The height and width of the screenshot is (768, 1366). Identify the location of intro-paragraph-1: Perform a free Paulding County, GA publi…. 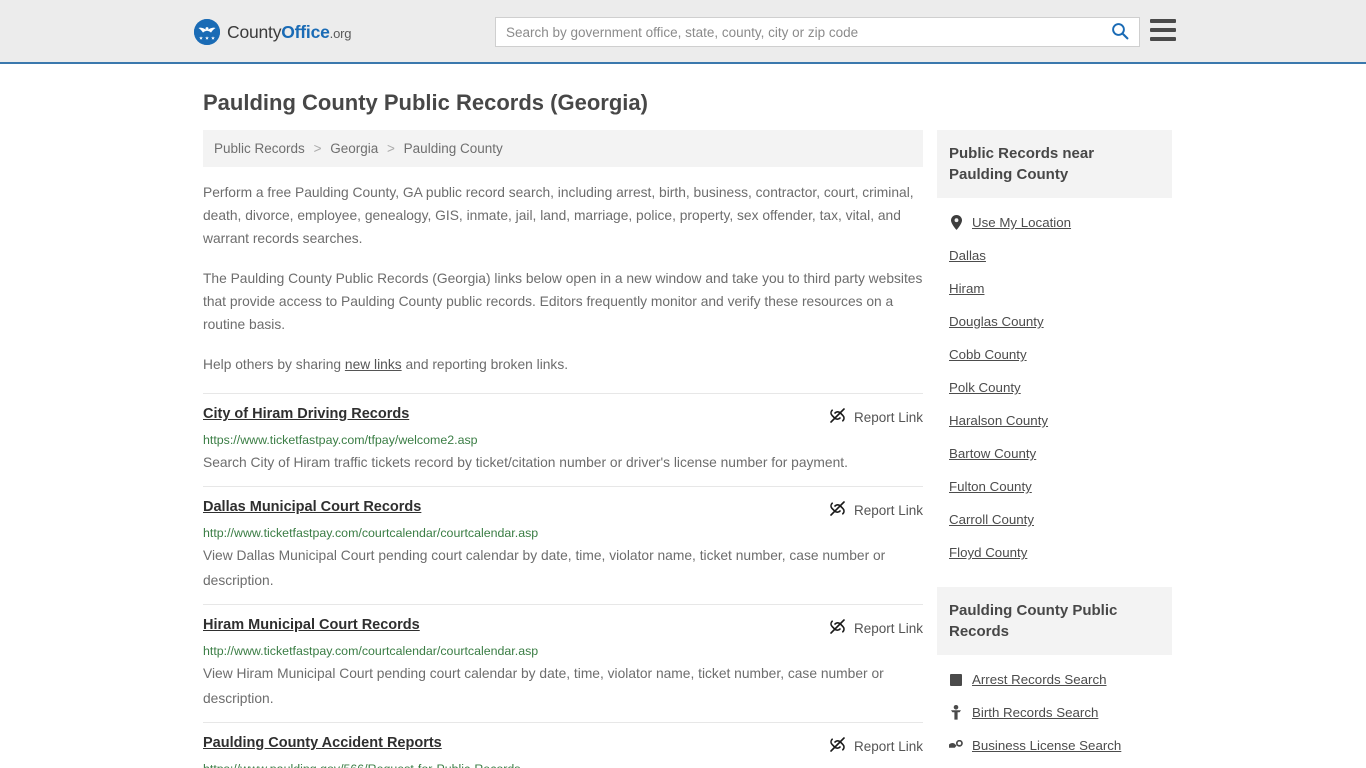
(558, 215).